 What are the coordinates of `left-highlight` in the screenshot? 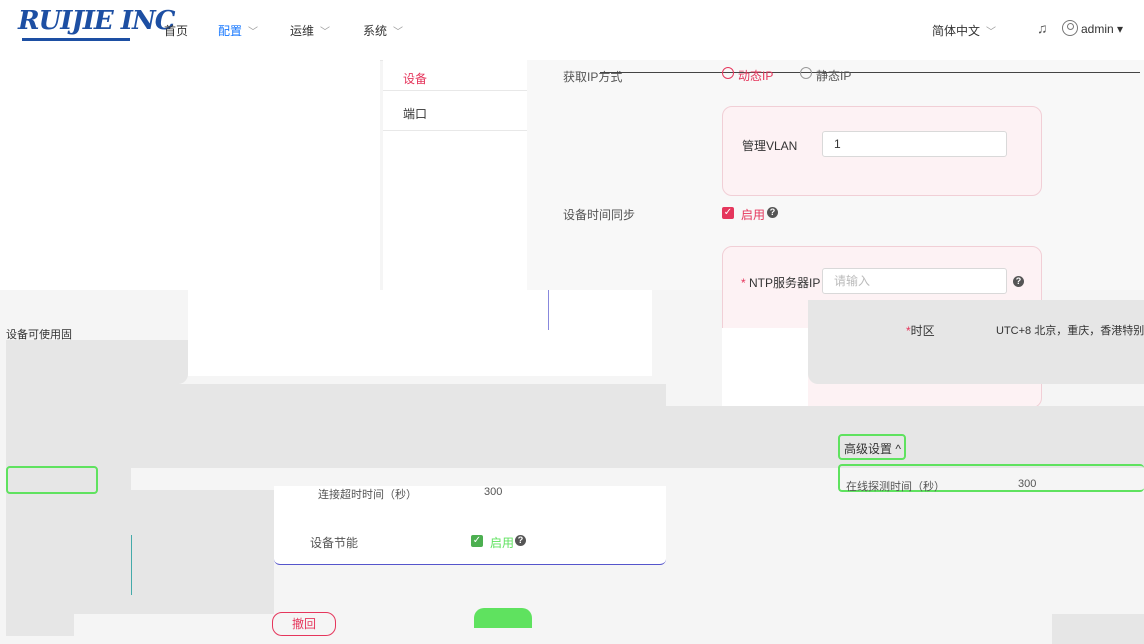 It's located at (52, 480).